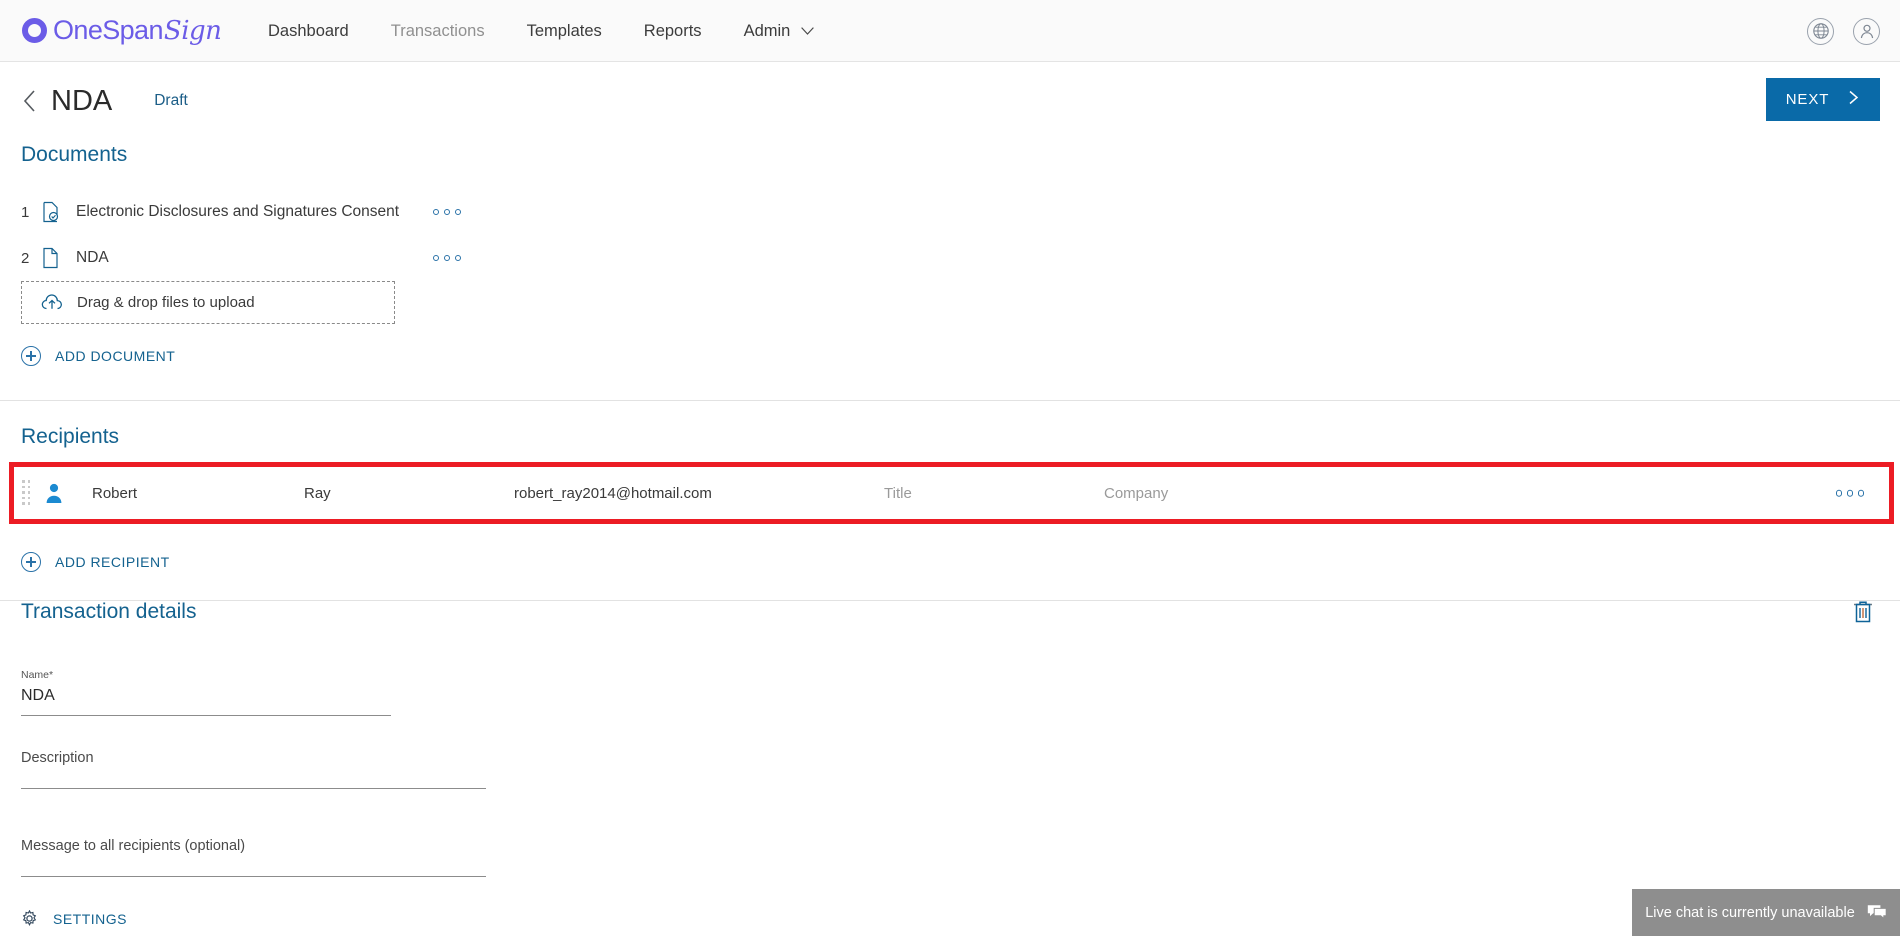 The width and height of the screenshot is (1900, 936). I want to click on transaction-description-field: Description, so click(253, 769).